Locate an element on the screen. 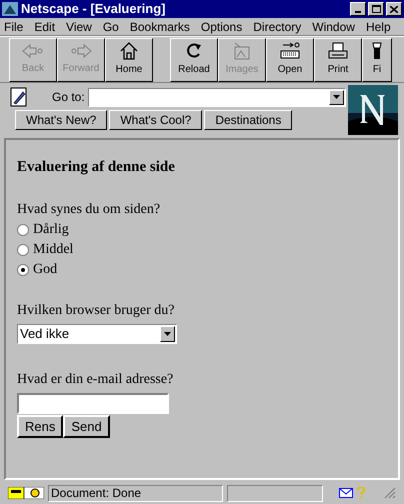 This screenshot has width=404, height=504. open-icon is located at coordinates (290, 51).